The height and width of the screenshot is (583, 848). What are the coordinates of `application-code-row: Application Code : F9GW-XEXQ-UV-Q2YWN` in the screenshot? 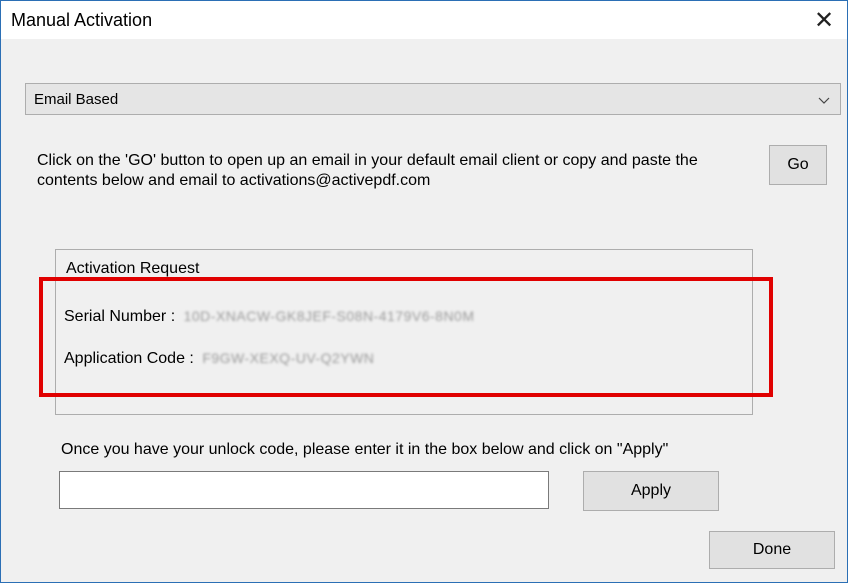 It's located at (219, 359).